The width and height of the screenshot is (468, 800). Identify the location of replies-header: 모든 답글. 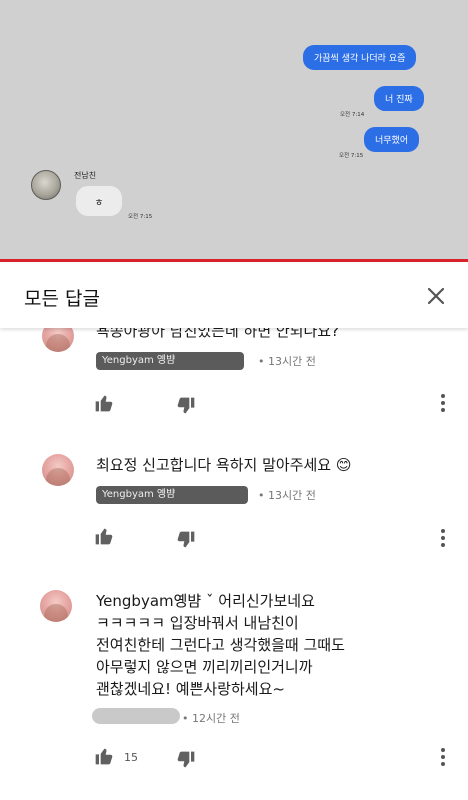
(234, 295).